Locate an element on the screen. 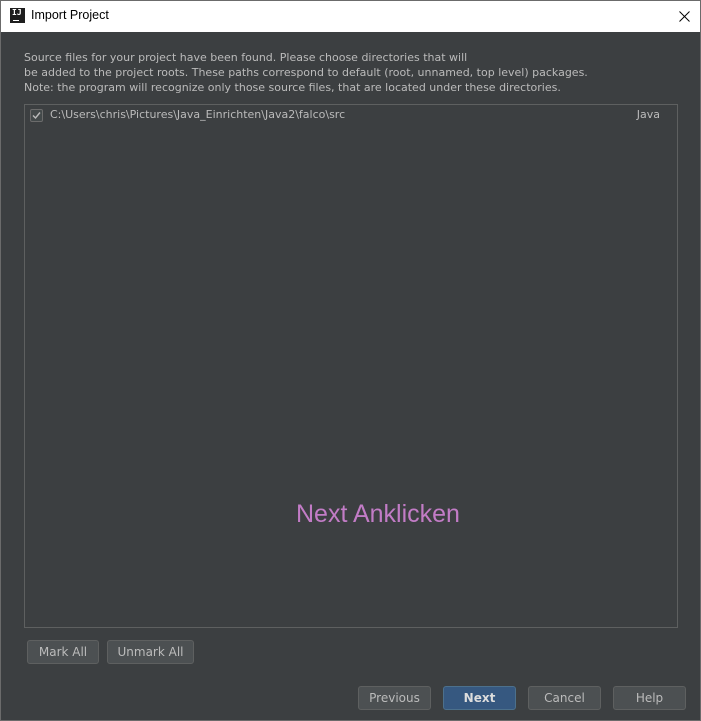 This screenshot has height=721, width=701. close-icon is located at coordinates (684, 16).